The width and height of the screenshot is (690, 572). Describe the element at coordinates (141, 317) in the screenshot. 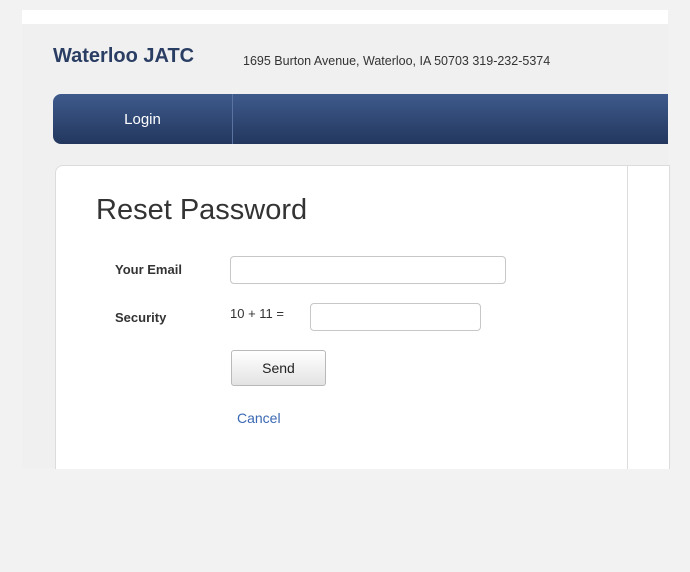

I see `security-label: Security` at that location.